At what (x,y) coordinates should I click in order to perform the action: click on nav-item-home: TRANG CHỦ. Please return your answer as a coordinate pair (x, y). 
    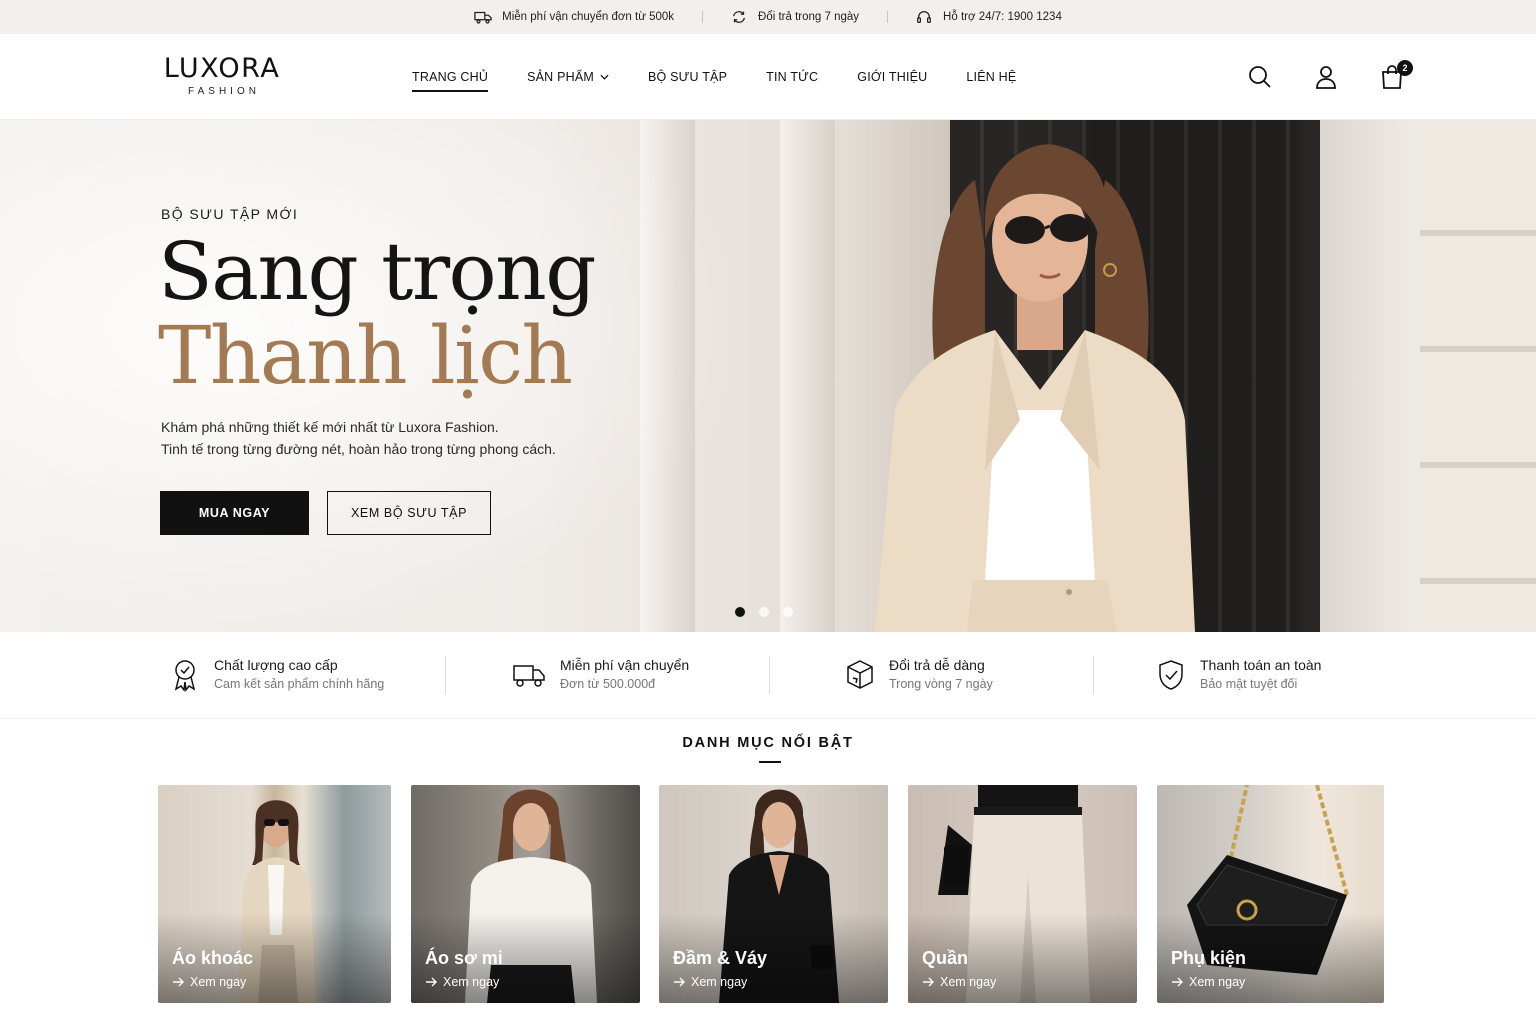
    Looking at the image, I should click on (450, 81).